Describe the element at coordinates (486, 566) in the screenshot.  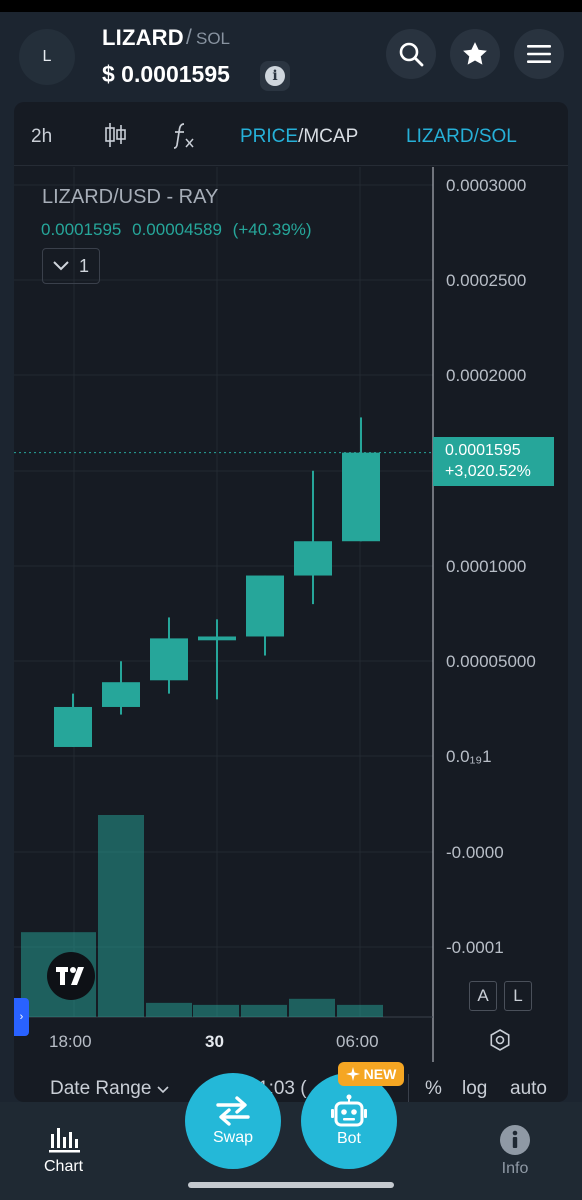
I see `y-tick-label: 0.0001000` at that location.